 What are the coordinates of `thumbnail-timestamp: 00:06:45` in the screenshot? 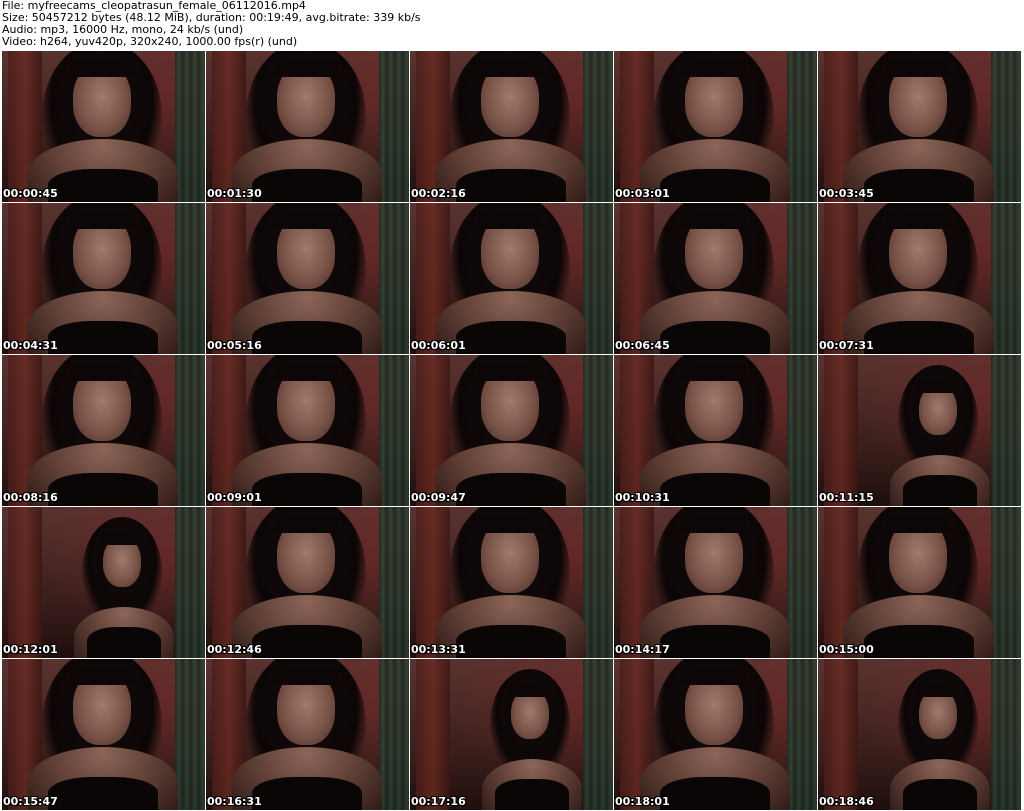 It's located at (642, 345).